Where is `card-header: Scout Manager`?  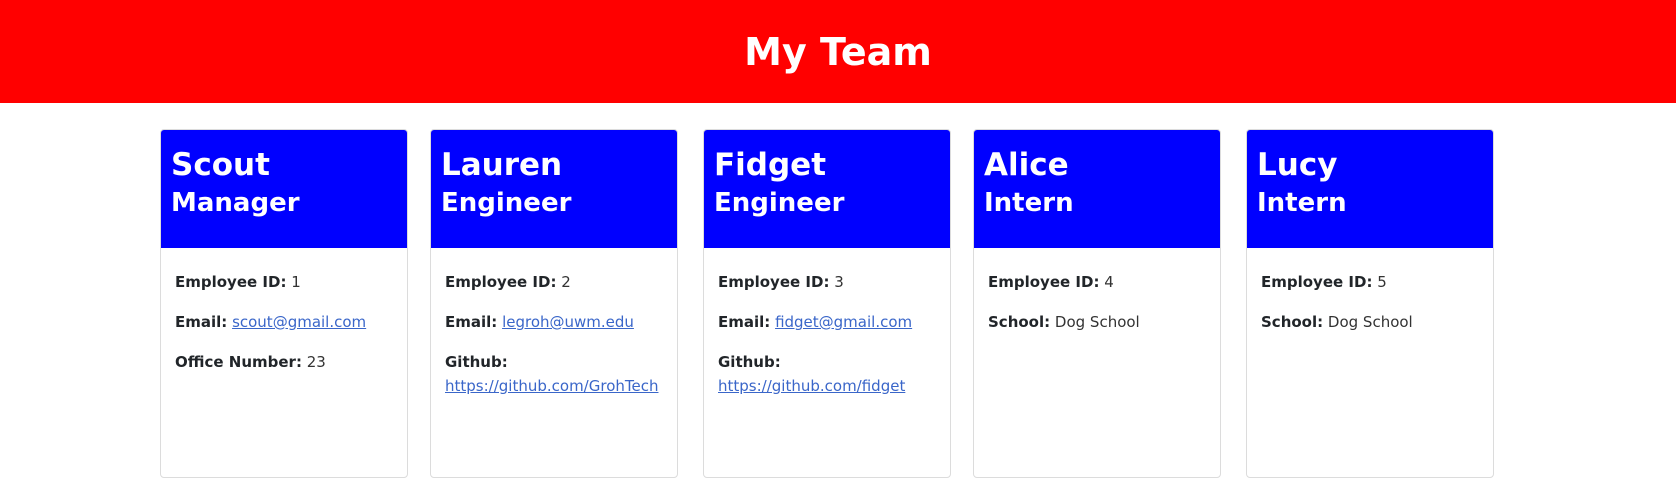
card-header: Scout Manager is located at coordinates (284, 189).